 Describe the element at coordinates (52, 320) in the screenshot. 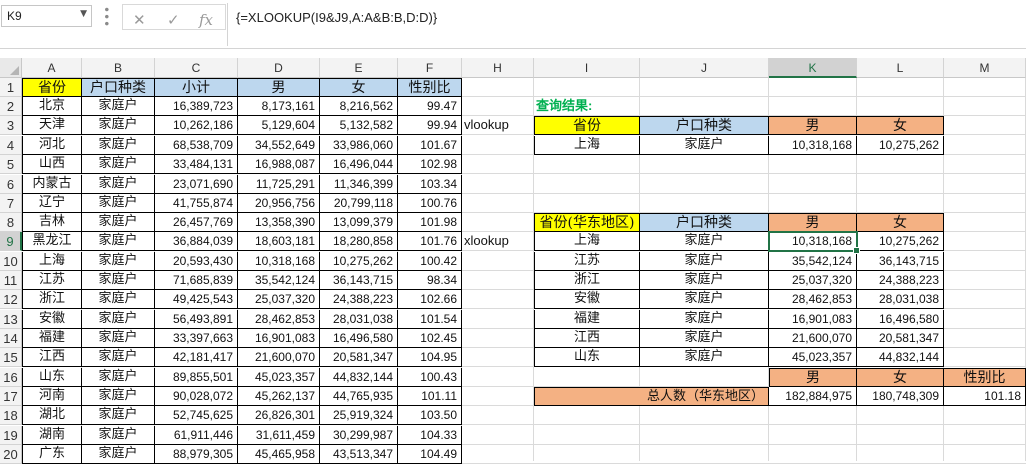

I see `main-table-cell: 安徽` at that location.